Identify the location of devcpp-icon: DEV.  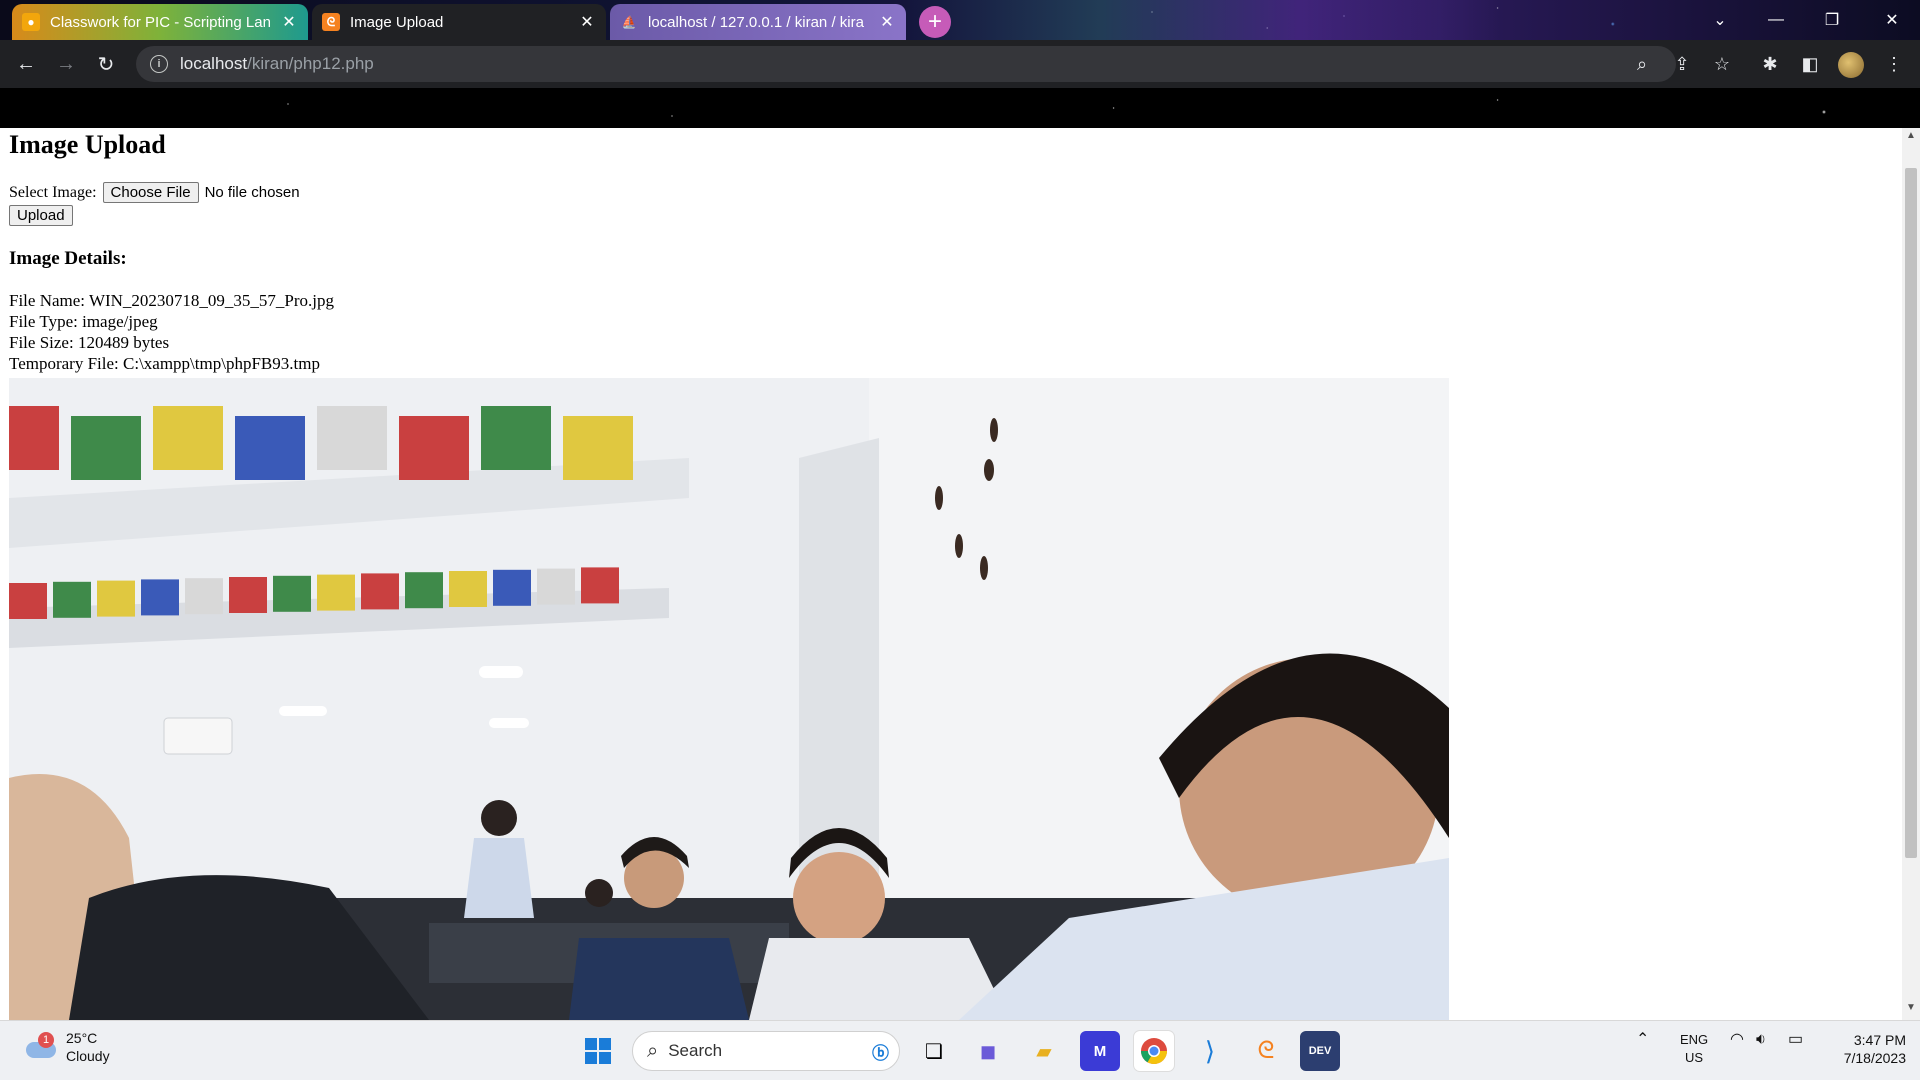
(1320, 1051).